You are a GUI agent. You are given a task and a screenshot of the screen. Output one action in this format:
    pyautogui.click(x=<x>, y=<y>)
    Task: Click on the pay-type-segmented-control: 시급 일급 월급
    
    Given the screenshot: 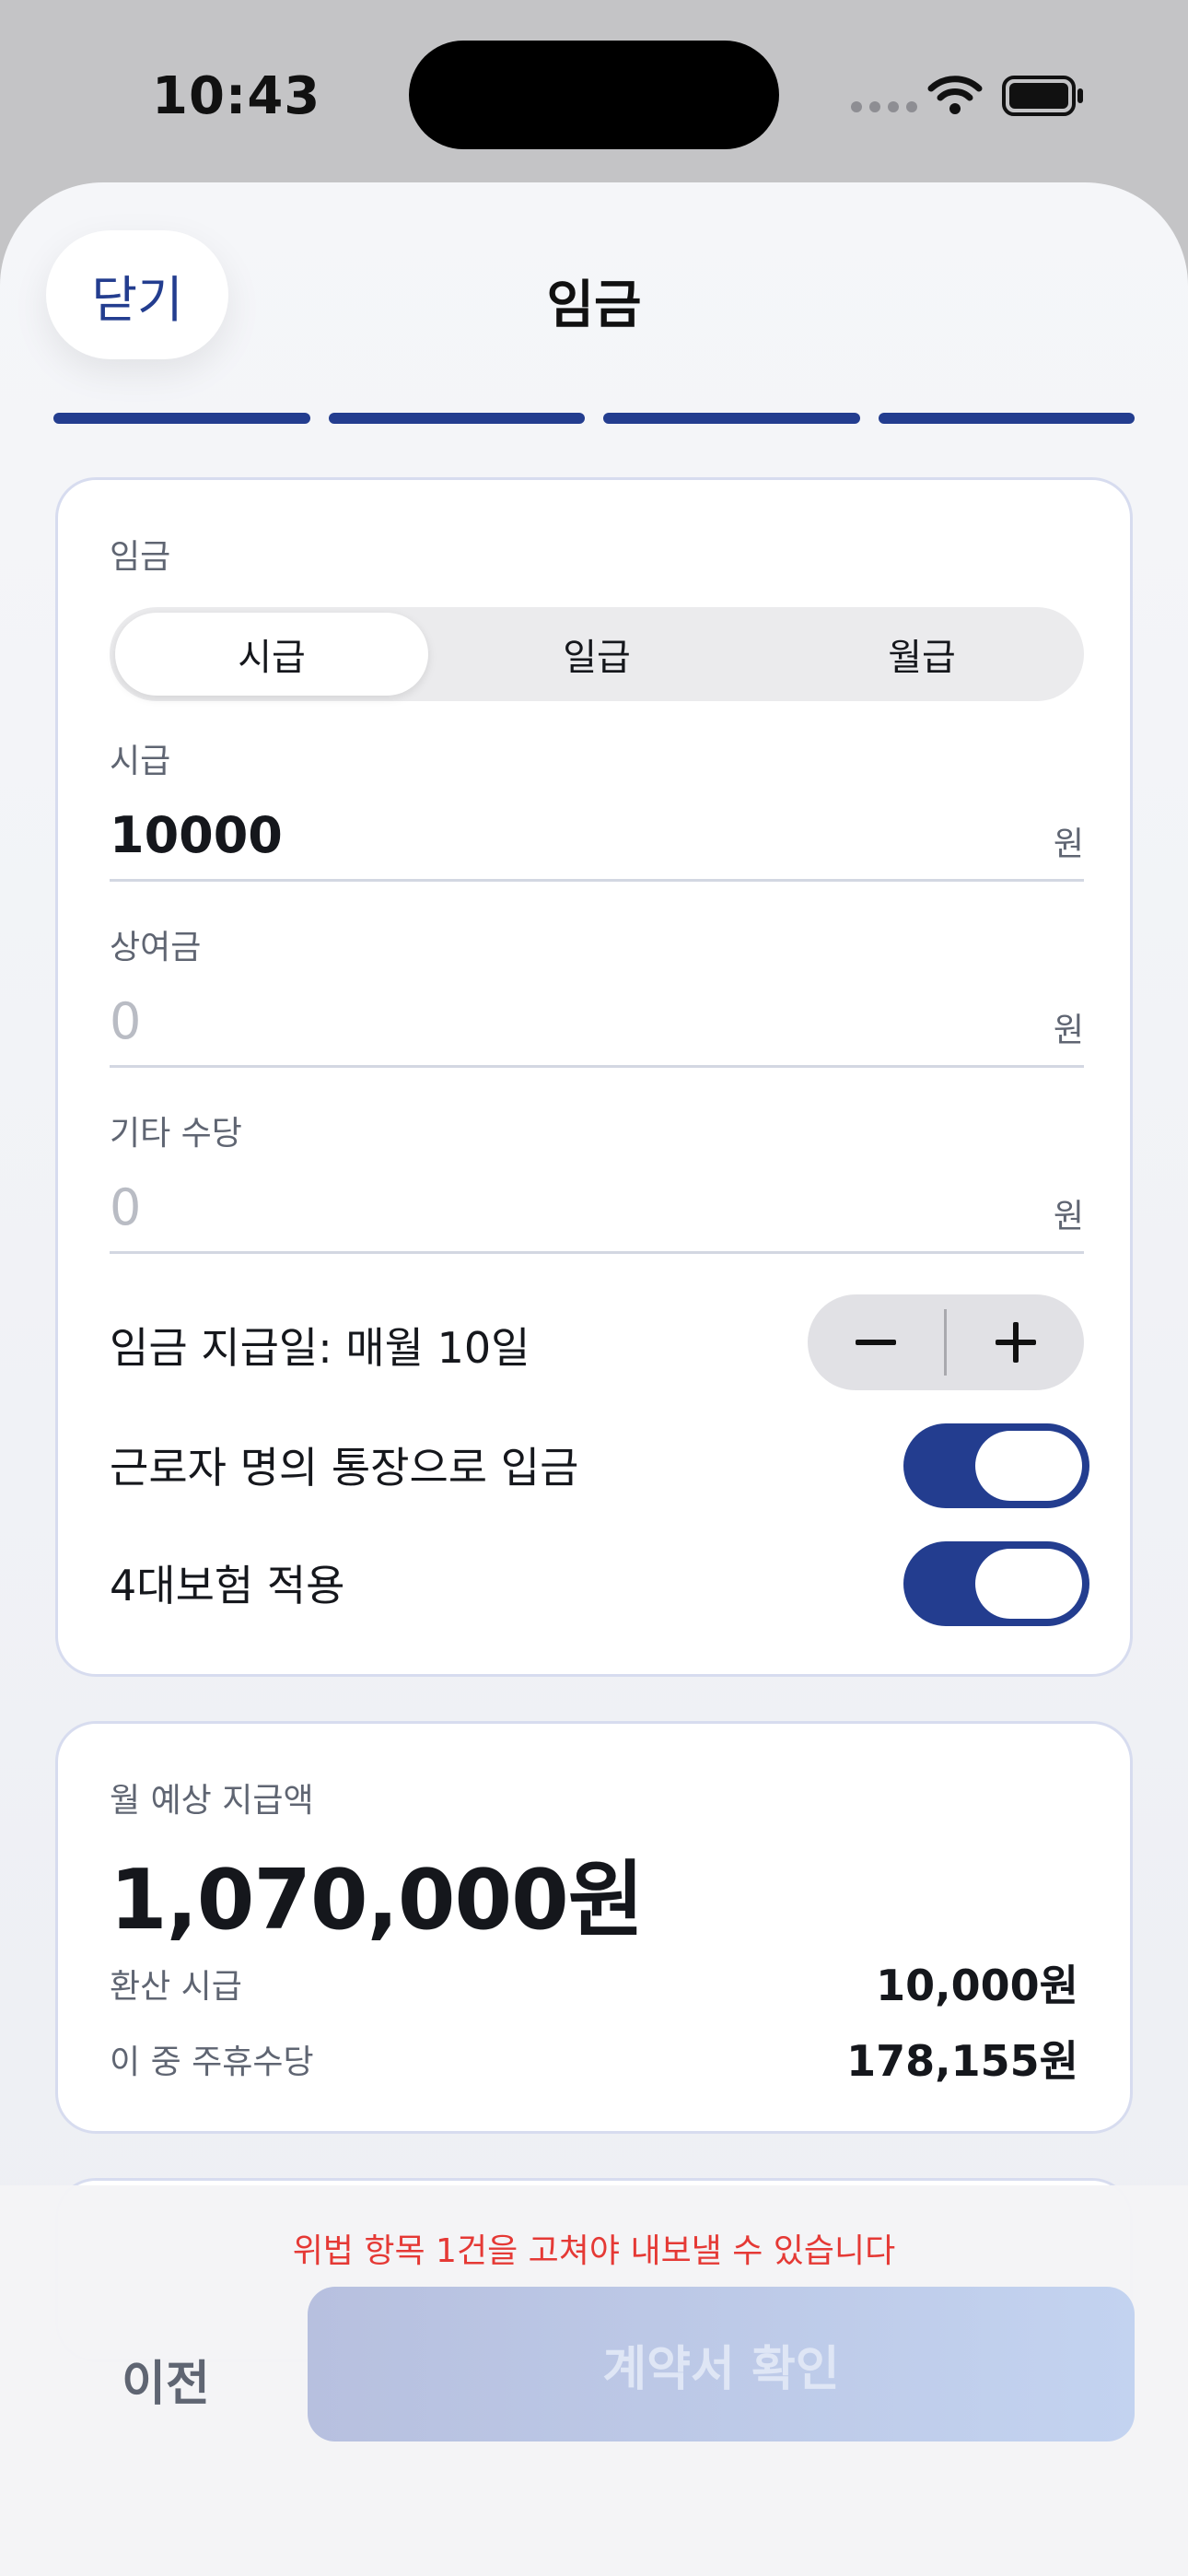 What is the action you would take?
    pyautogui.click(x=597, y=654)
    